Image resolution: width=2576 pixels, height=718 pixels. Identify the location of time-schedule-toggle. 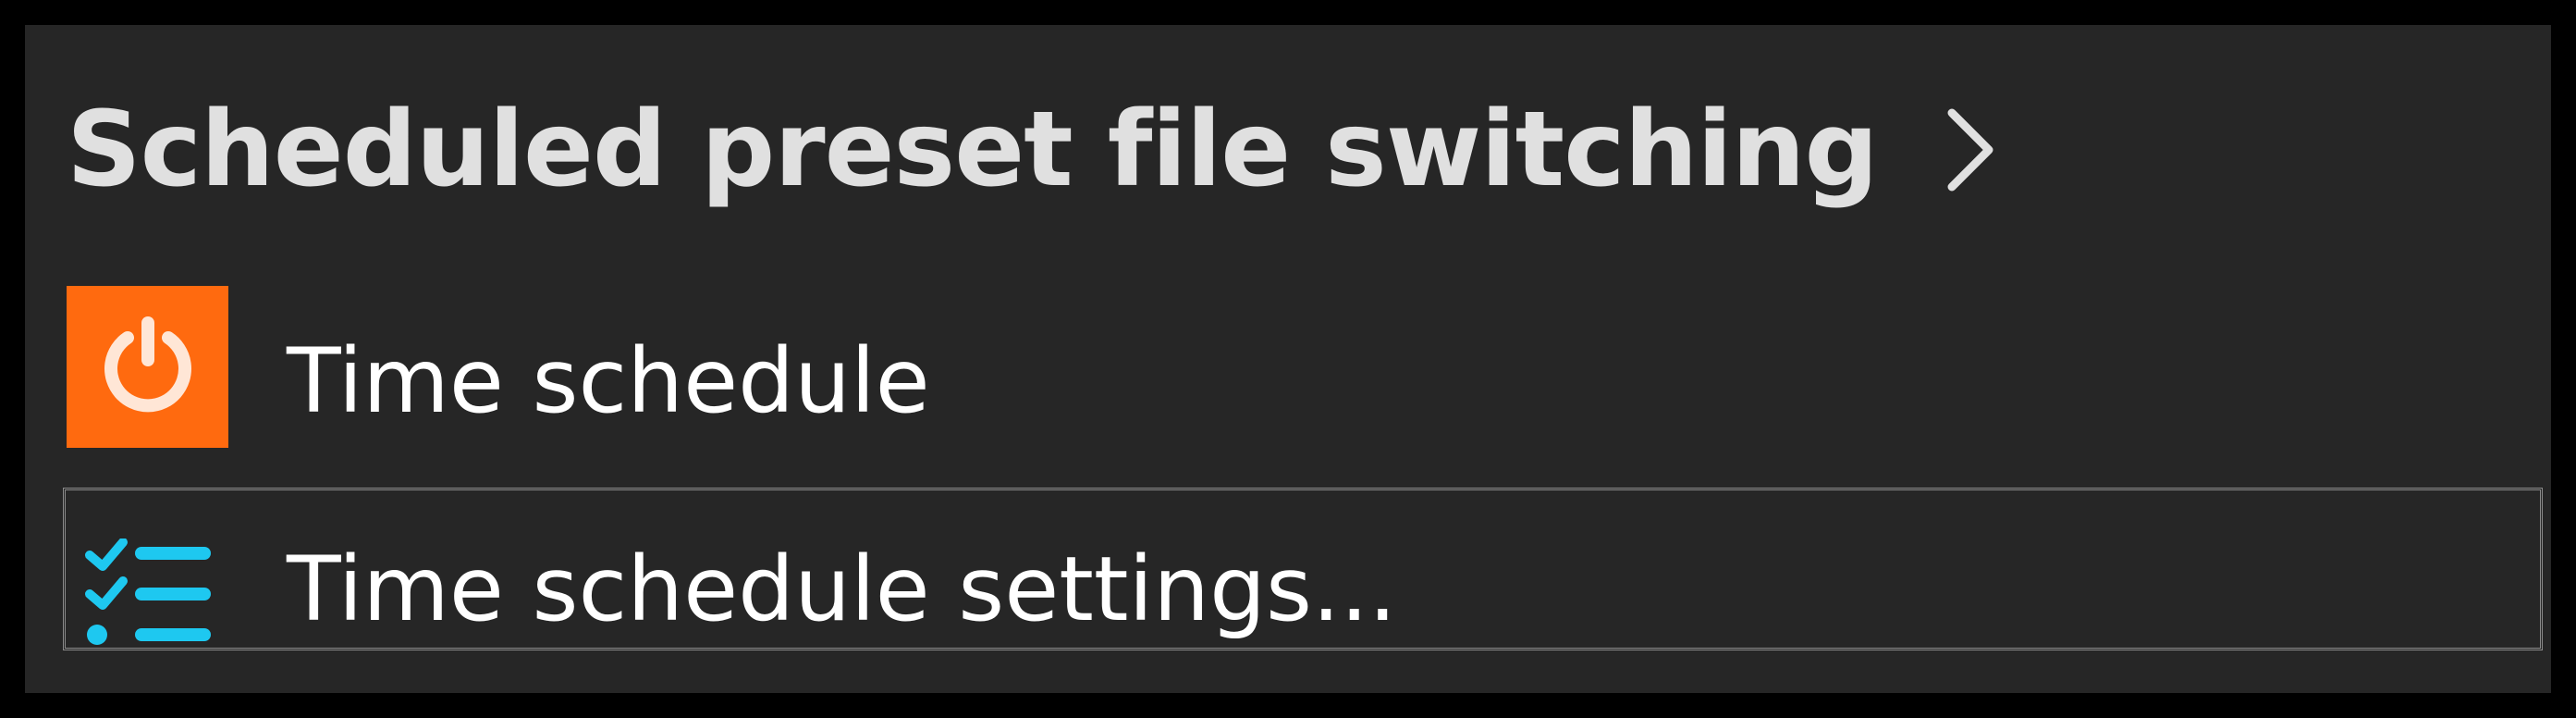
(147, 367).